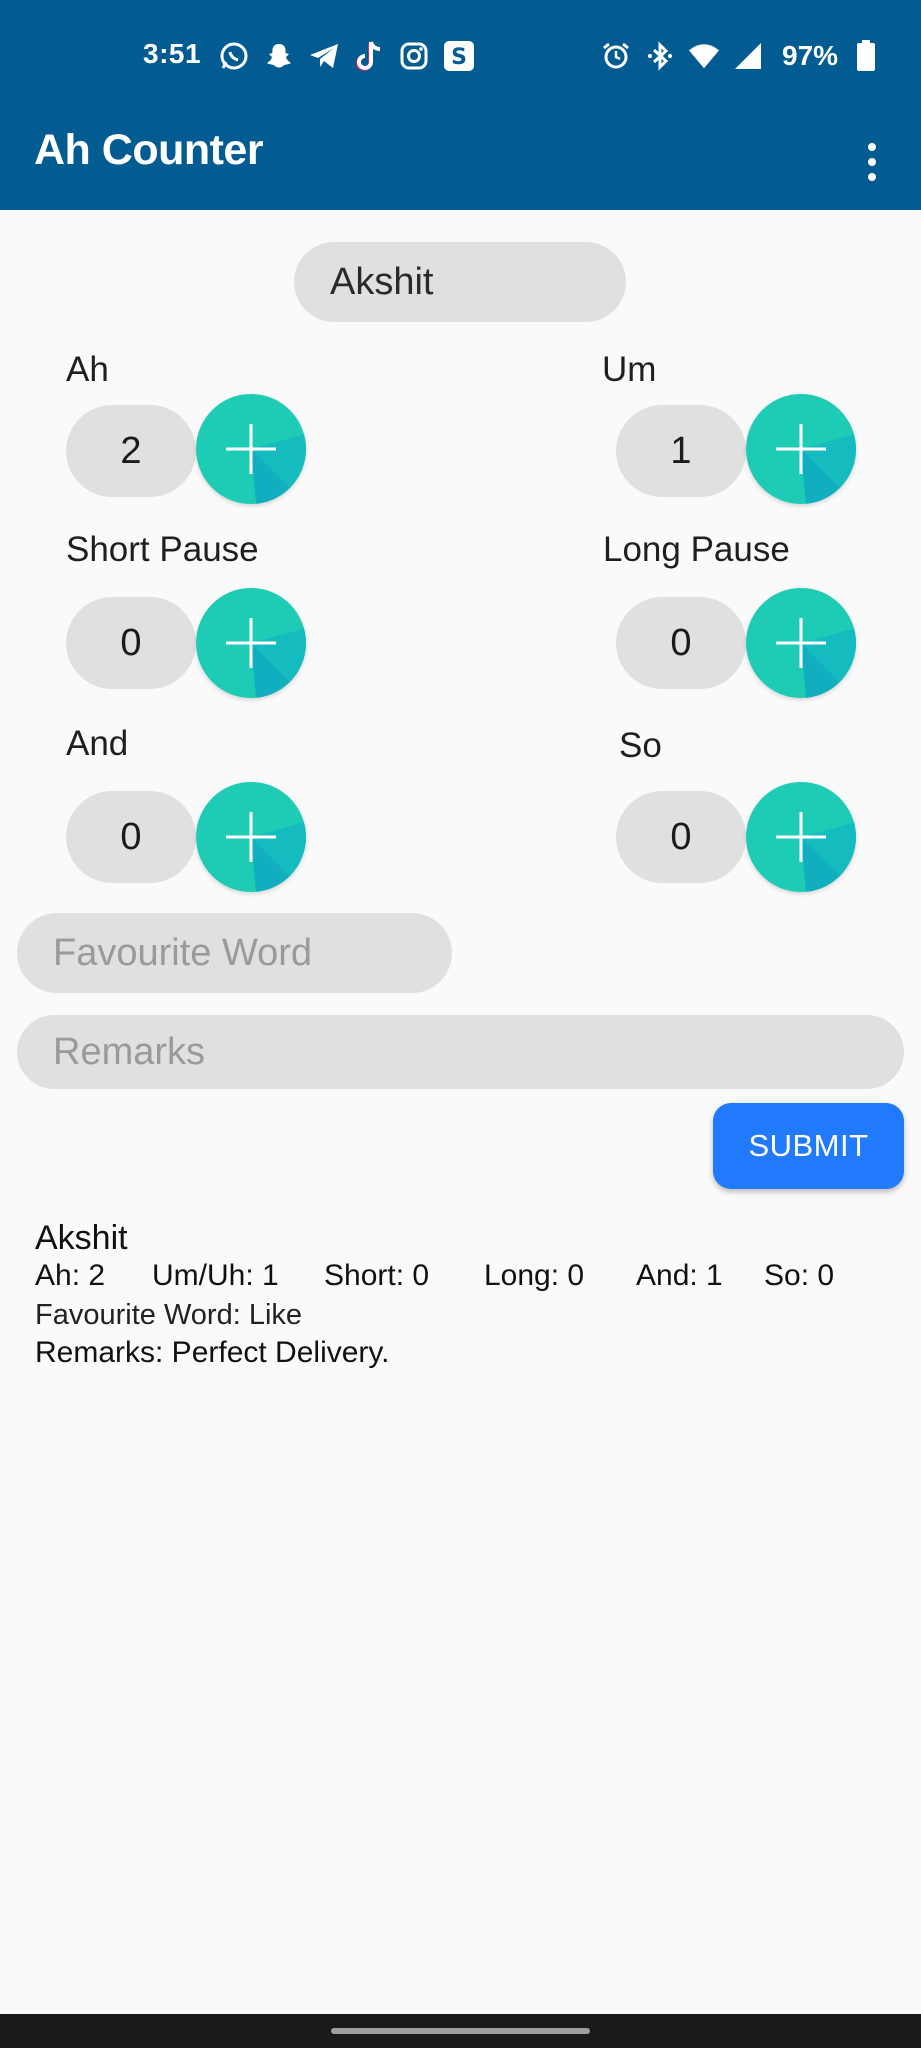  What do you see at coordinates (640, 745) in the screenshot?
I see `counter-label-so: So` at bounding box center [640, 745].